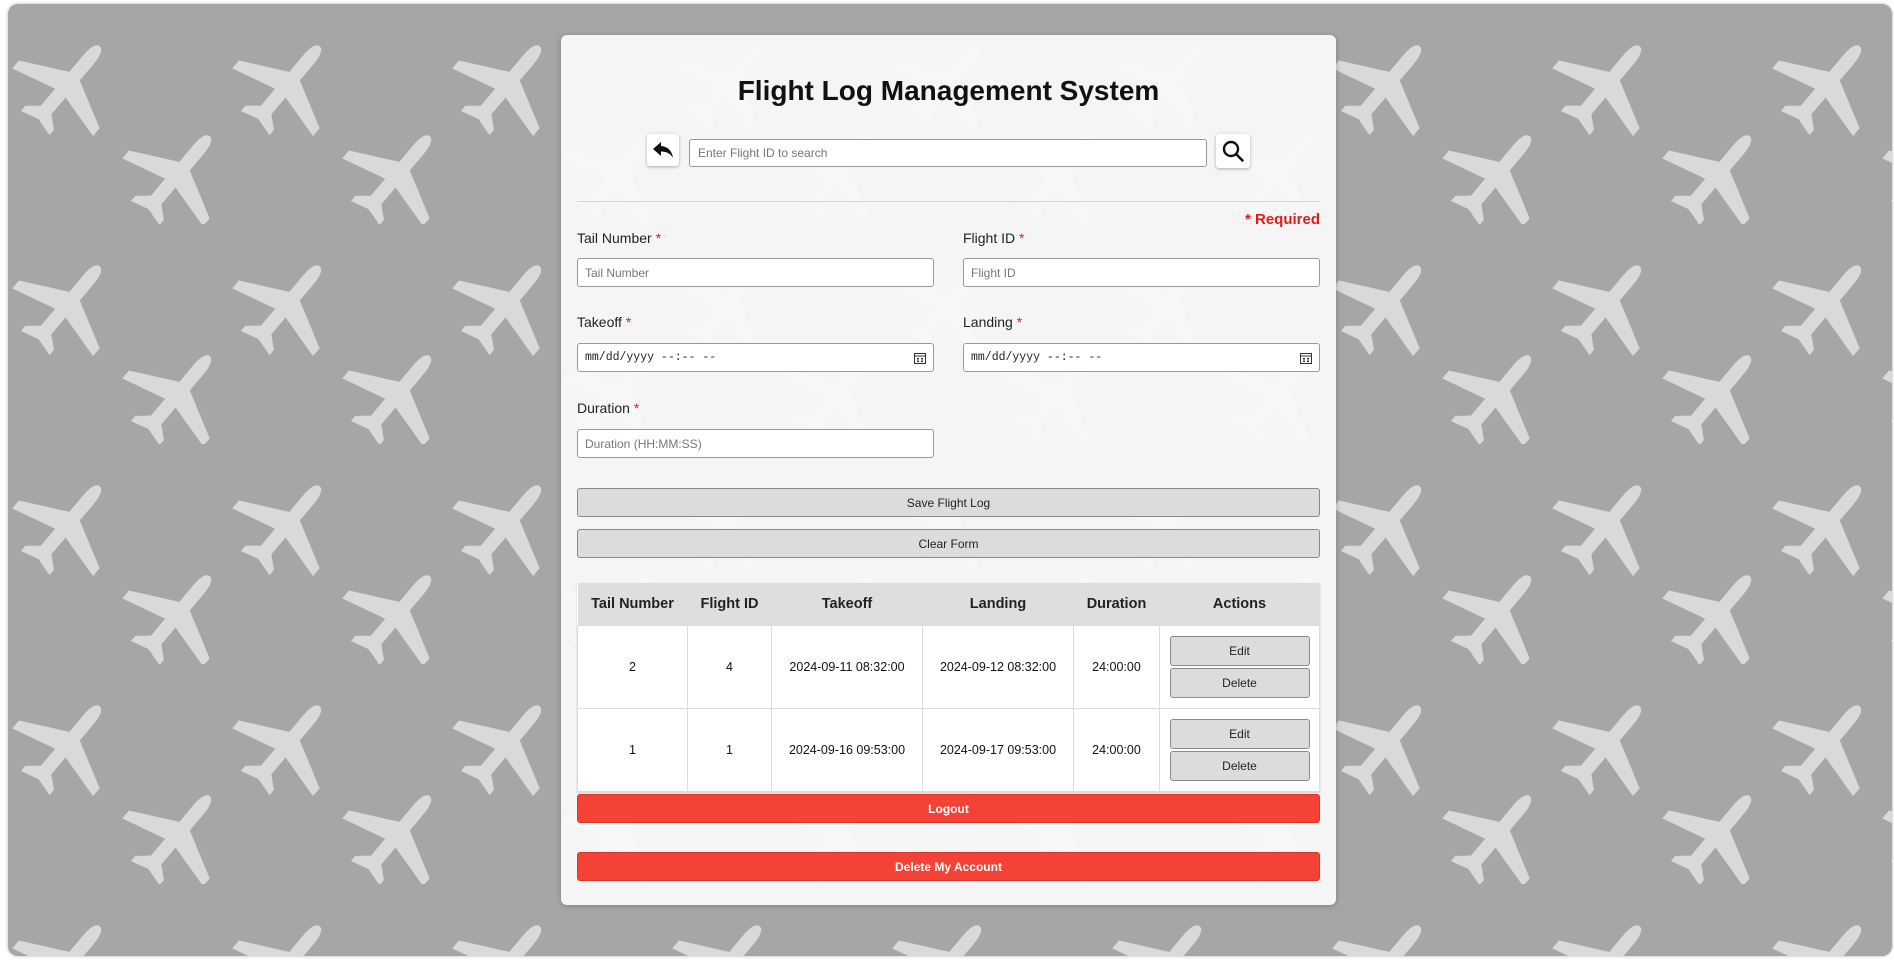 The image size is (1894, 960). Describe the element at coordinates (729, 604) in the screenshot. I see `column-header-flight-id: Flight ID` at that location.